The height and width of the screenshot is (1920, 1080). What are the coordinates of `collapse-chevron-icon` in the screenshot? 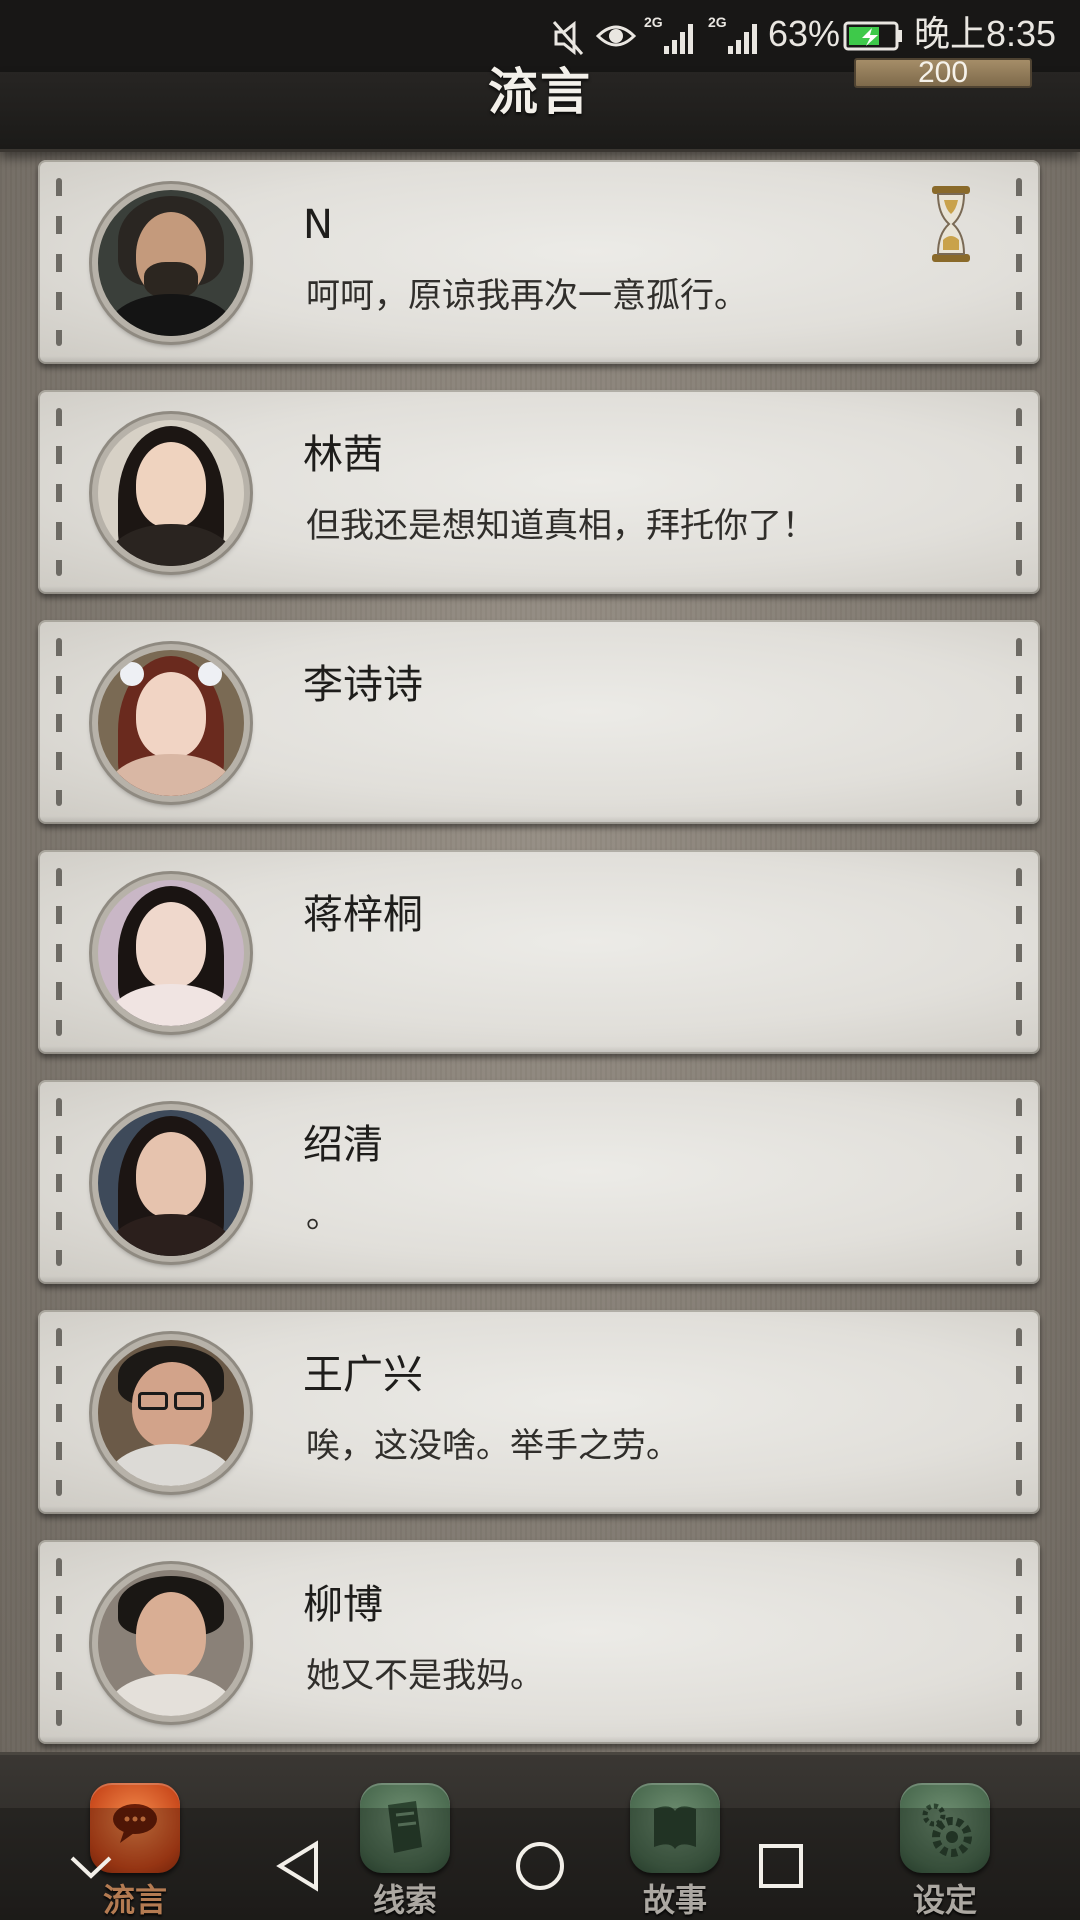 It's located at (91, 1866).